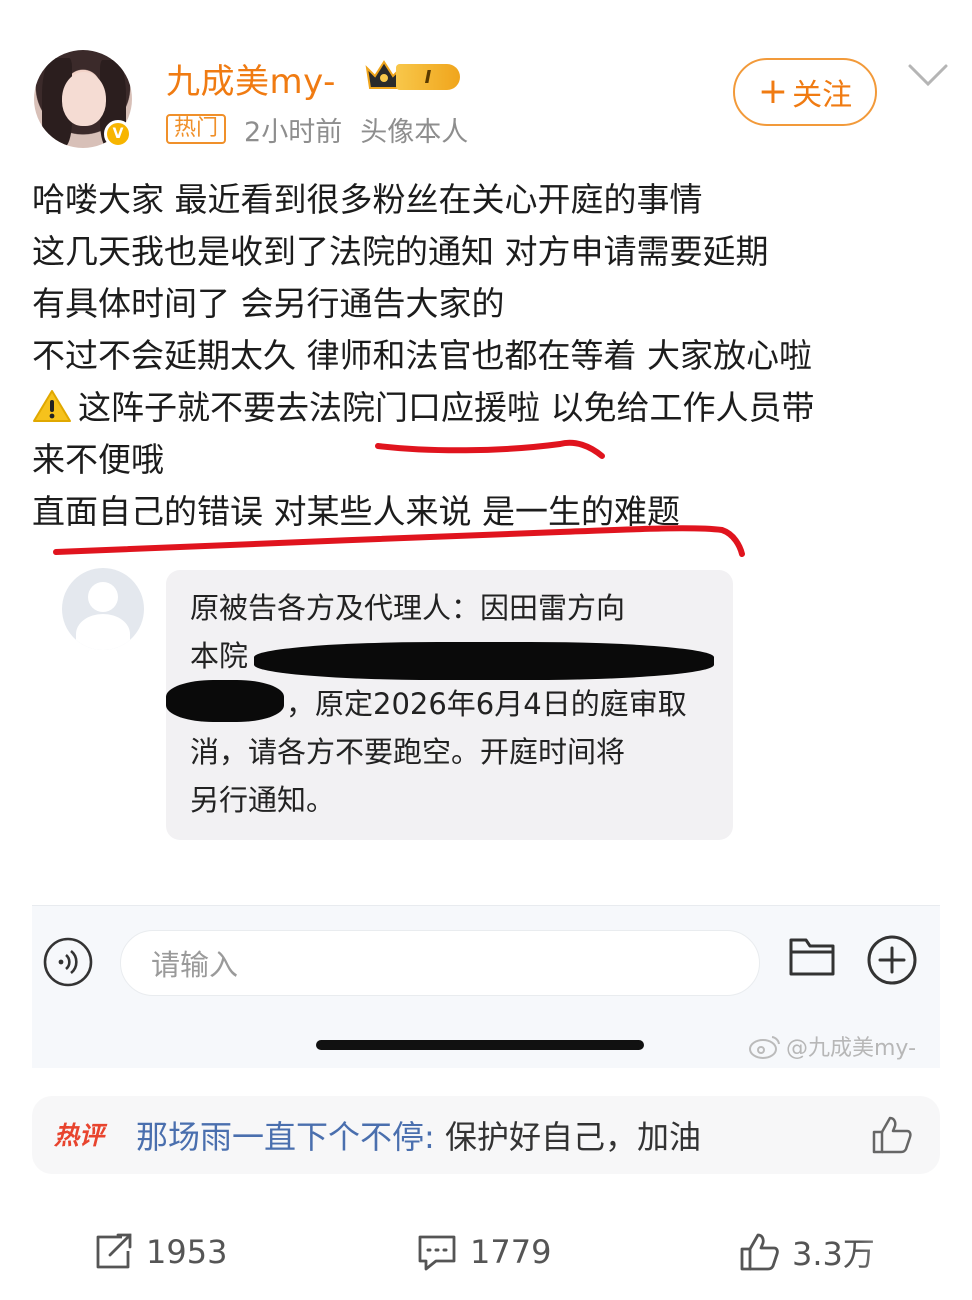 Image resolution: width=972 pixels, height=1300 pixels. I want to click on avatar-body, so click(103, 632).